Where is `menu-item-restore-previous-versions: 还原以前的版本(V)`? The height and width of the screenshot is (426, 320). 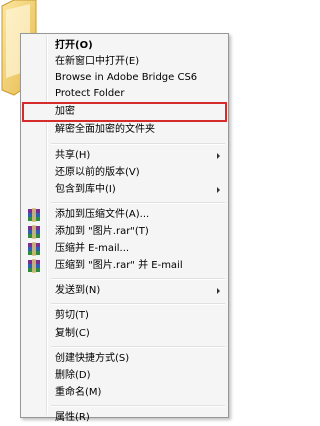
menu-item-restore-previous-versions: 还原以前的版本(V) is located at coordinates (124, 173).